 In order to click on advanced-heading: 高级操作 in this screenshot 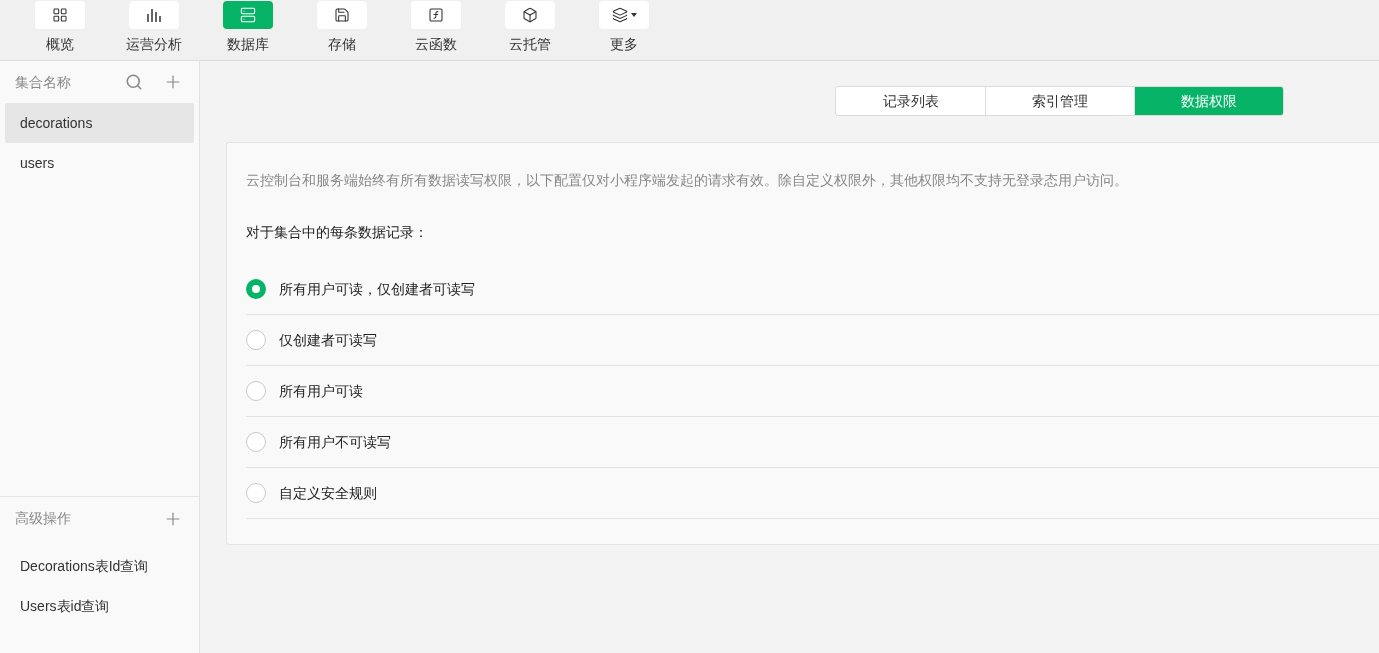, I will do `click(43, 518)`.